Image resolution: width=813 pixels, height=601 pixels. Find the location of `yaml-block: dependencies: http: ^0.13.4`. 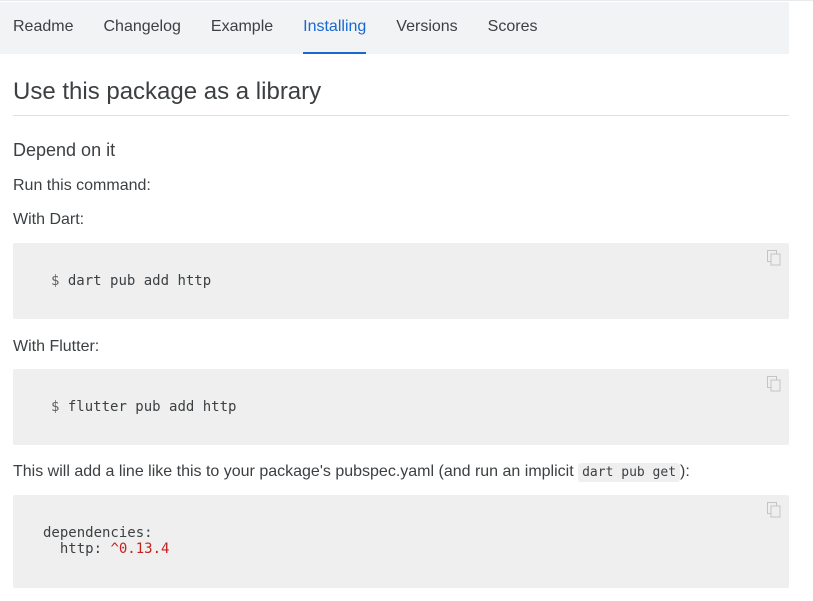

yaml-block: dependencies: http: ^0.13.4 is located at coordinates (401, 541).